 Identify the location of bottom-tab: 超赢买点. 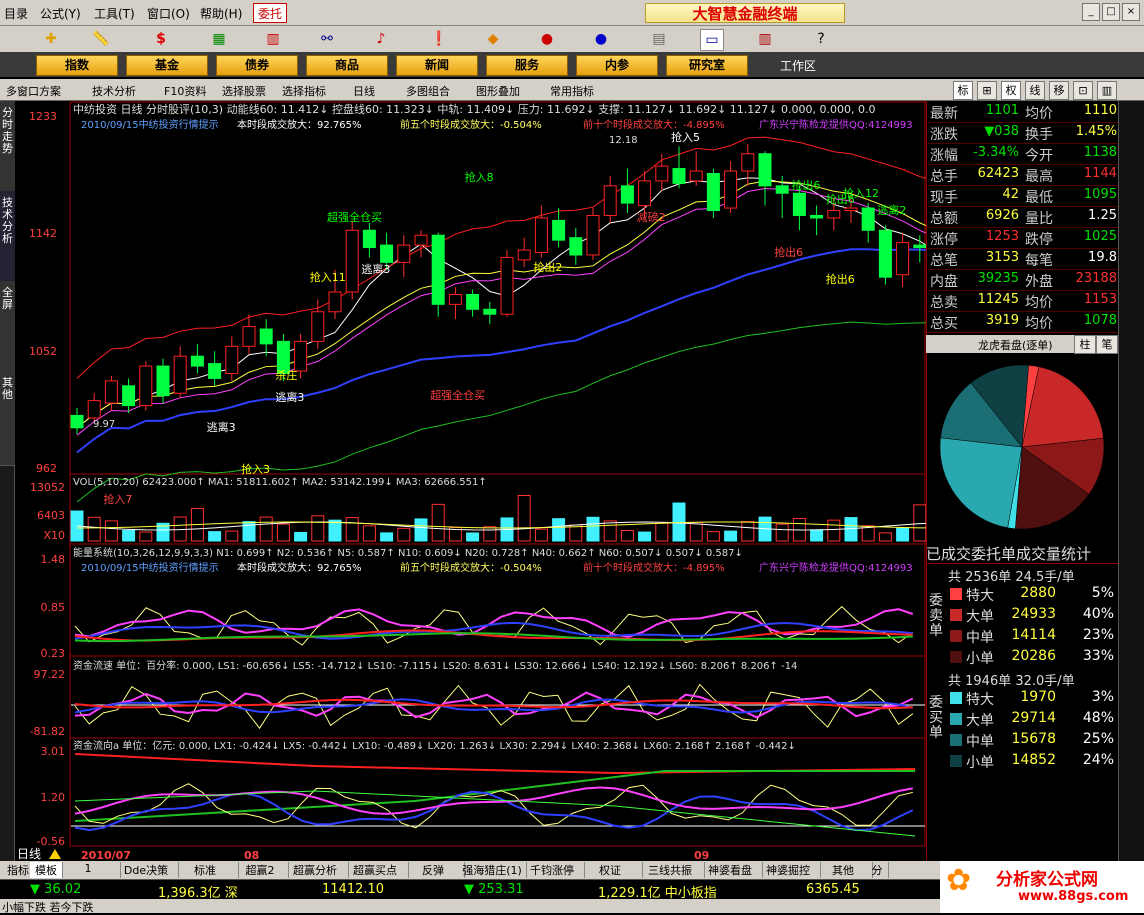
(375, 870).